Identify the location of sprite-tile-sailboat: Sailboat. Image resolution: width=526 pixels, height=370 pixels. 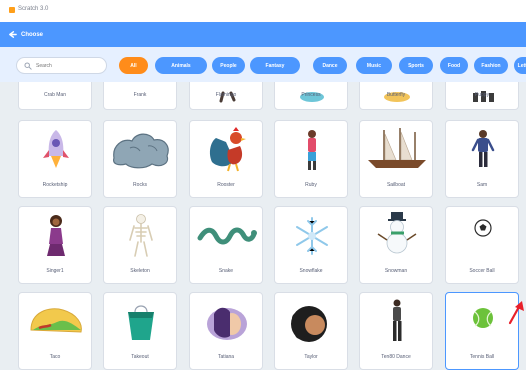
(396, 159).